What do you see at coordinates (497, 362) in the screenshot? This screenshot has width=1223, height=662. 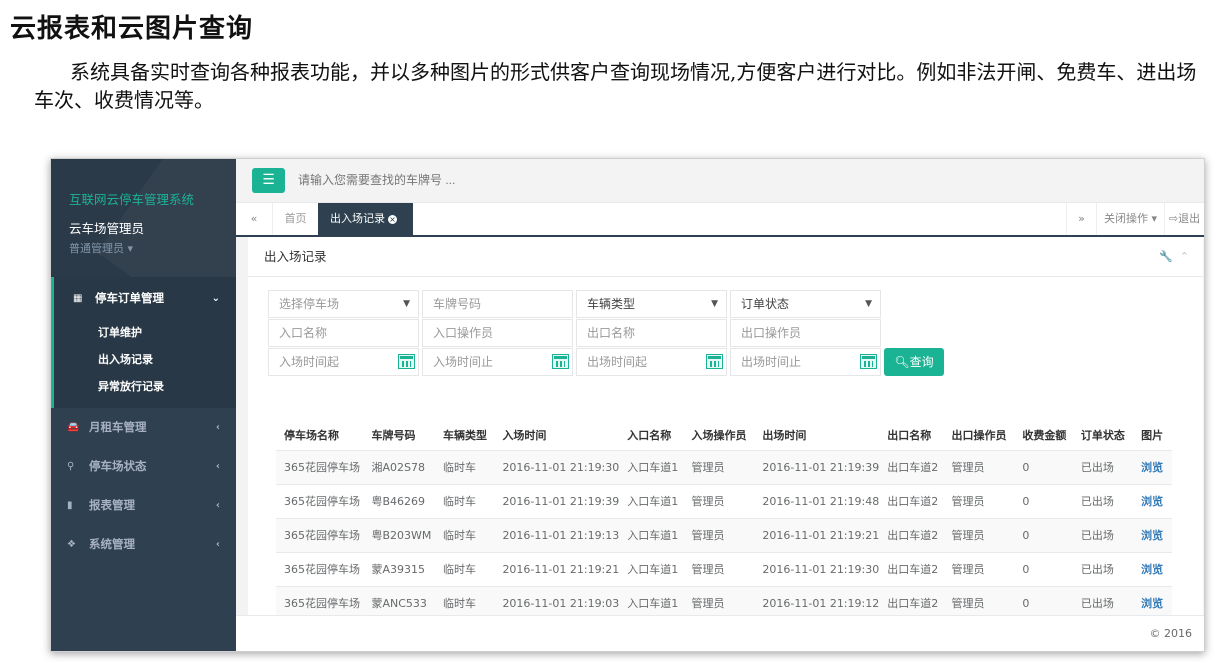 I see `entry-time-to-input: 入场时间止` at bounding box center [497, 362].